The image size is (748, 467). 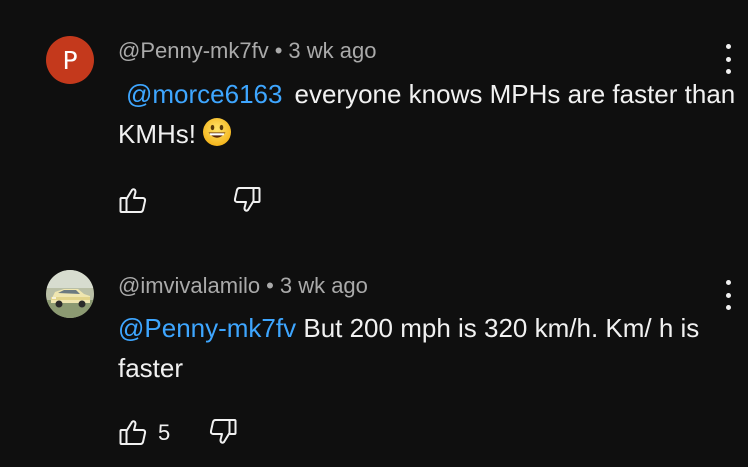 I want to click on car-photo, so click(x=70, y=294).